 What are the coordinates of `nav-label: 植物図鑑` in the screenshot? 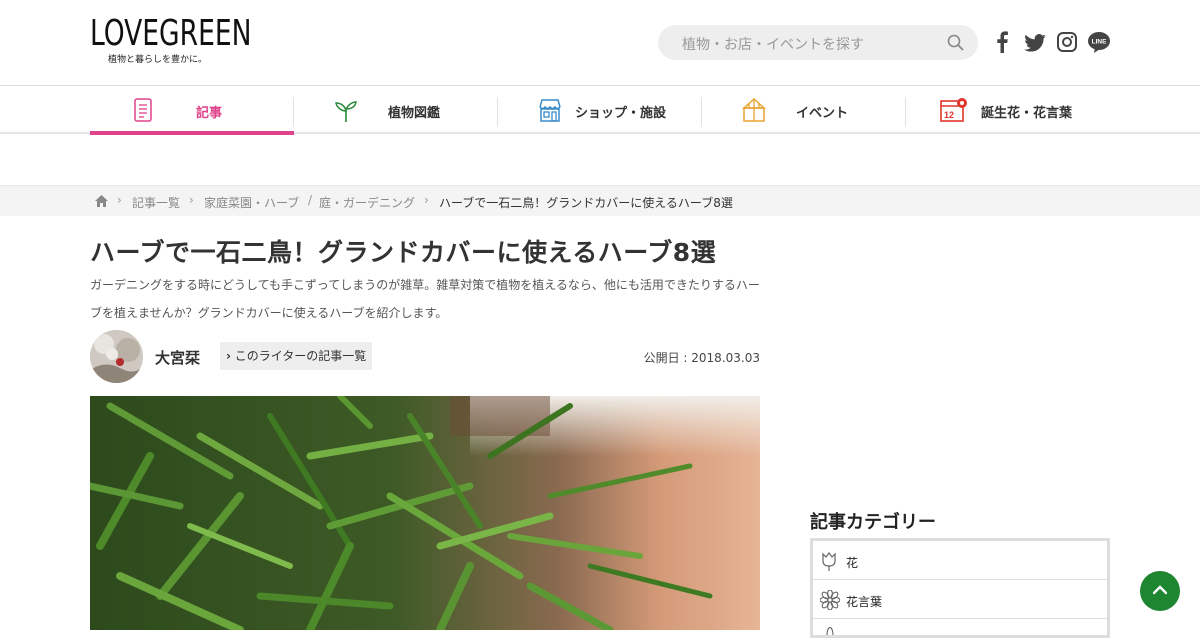 It's located at (414, 113).